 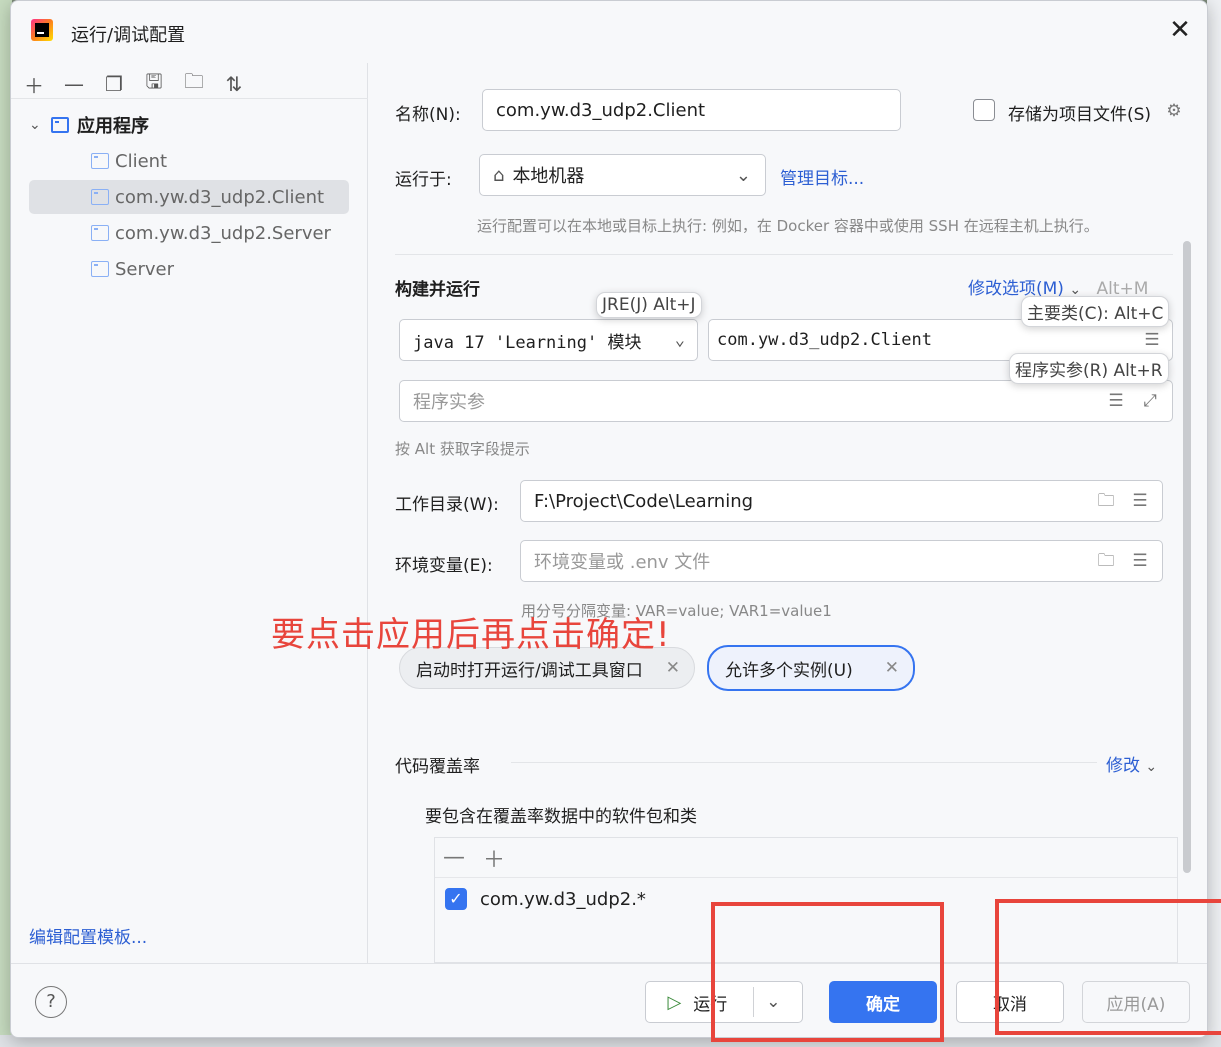 I want to click on play-icon: ▷, so click(x=674, y=1002).